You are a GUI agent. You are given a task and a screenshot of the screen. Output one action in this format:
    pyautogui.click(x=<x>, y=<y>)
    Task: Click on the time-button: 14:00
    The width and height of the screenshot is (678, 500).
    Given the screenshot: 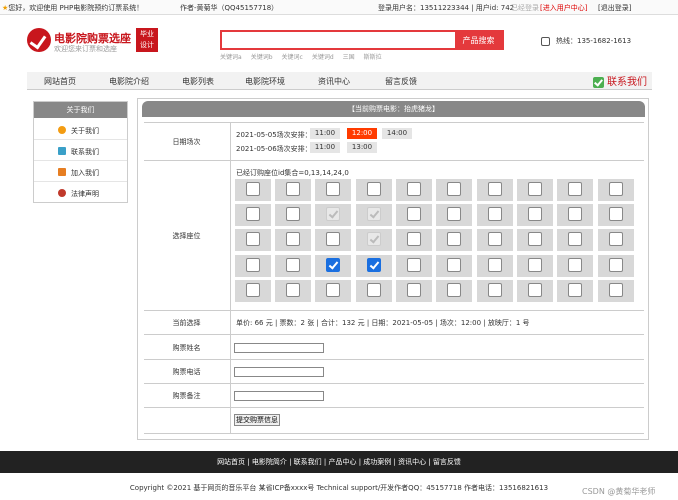 What is the action you would take?
    pyautogui.click(x=397, y=133)
    